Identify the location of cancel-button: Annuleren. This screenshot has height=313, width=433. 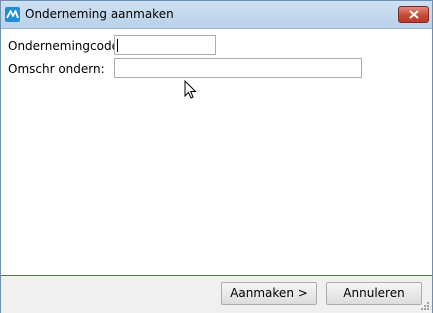
(374, 293).